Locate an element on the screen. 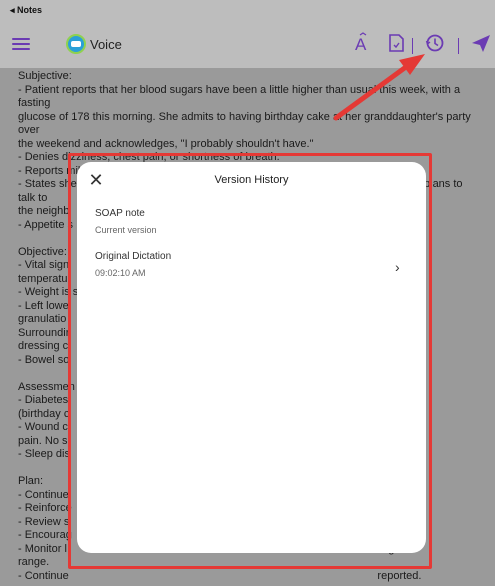 The image size is (495, 586). version-item-current: SOAP note Current version is located at coordinates (126, 221).